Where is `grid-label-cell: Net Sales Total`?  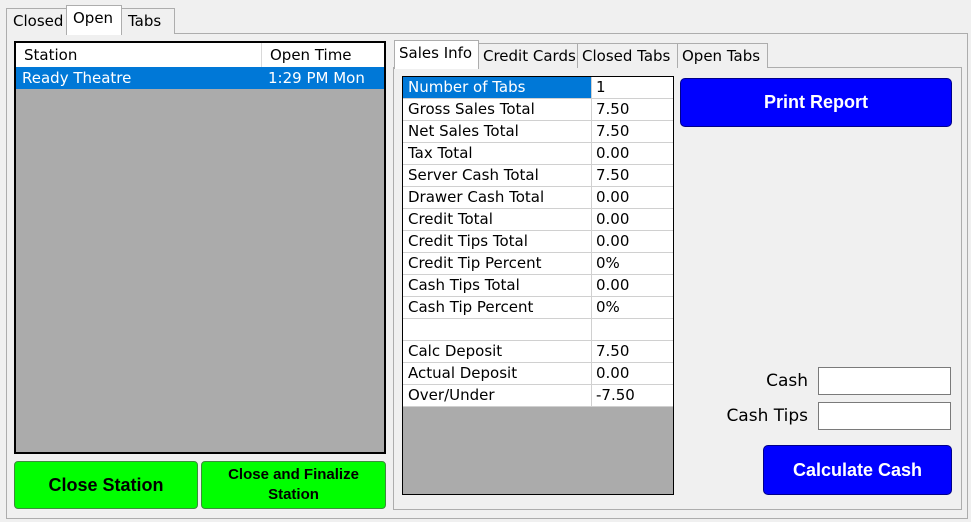 grid-label-cell: Net Sales Total is located at coordinates (497, 131).